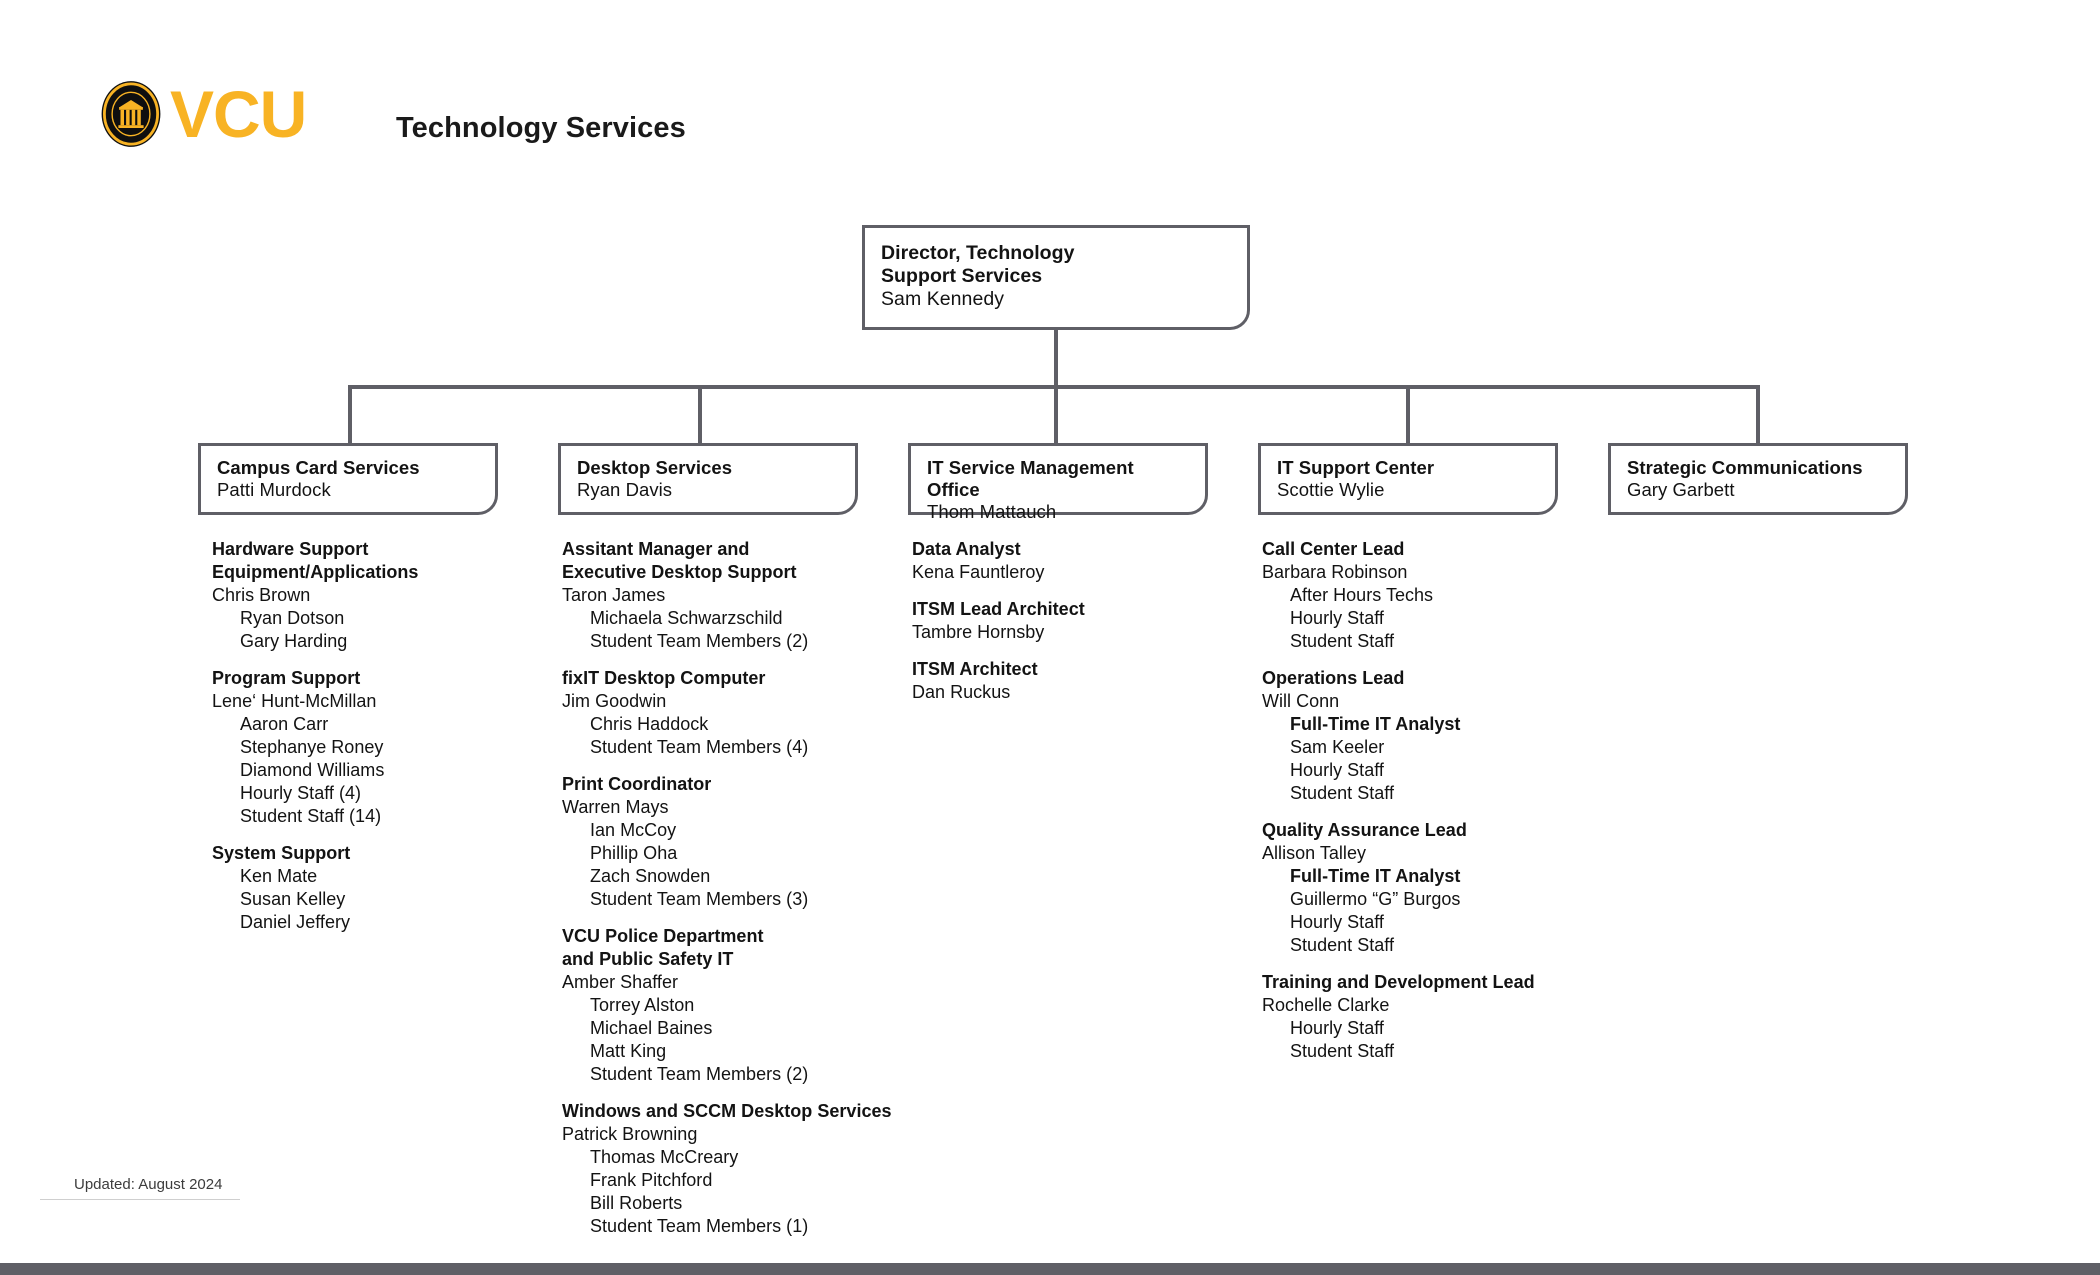  I want to click on staff-group-heading: Call Center Lead, so click(1333, 549).